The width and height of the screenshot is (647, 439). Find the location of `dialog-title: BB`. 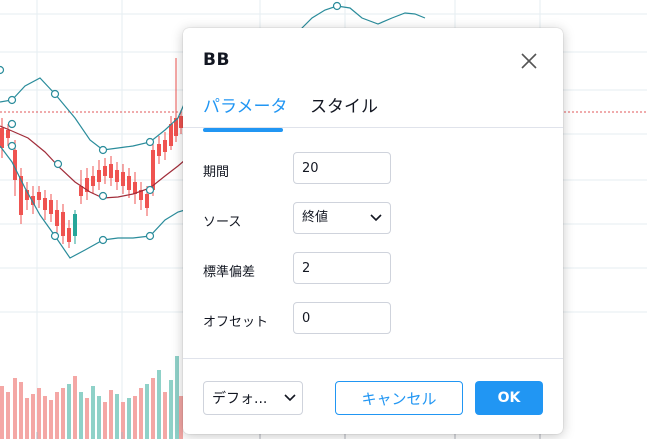

dialog-title: BB is located at coordinates (216, 60).